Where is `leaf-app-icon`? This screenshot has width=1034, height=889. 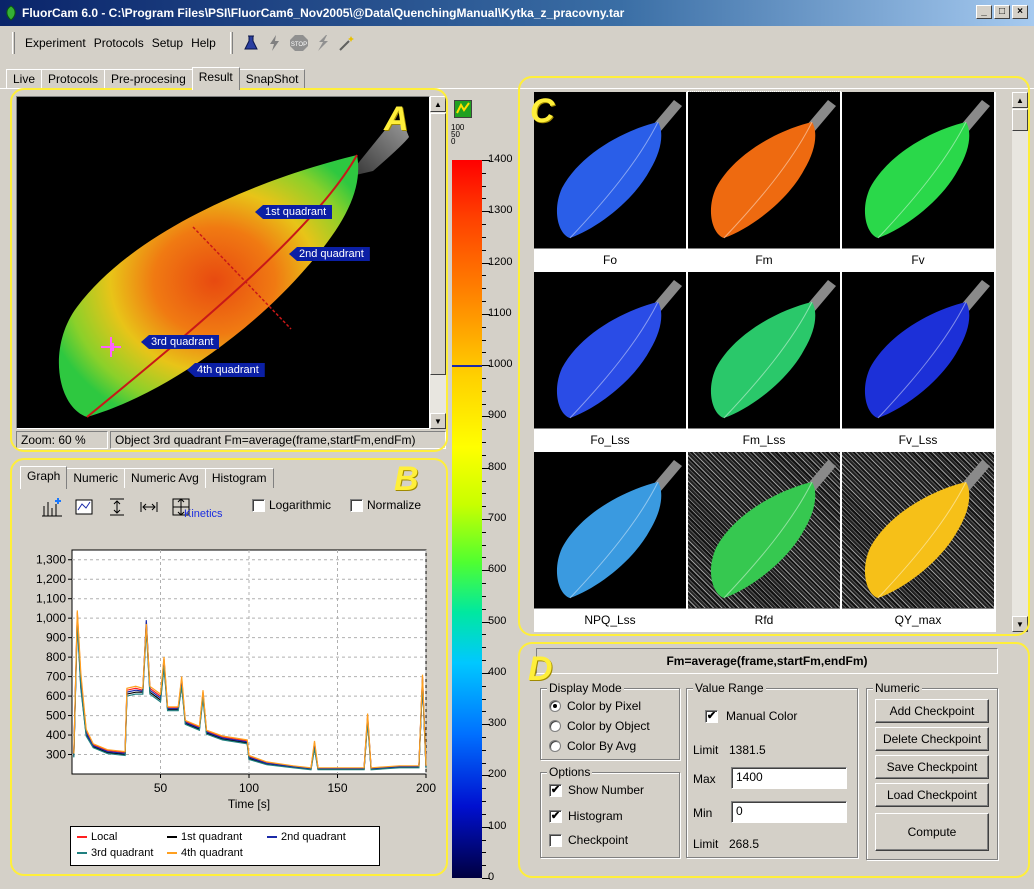
leaf-app-icon is located at coordinates (11, 13).